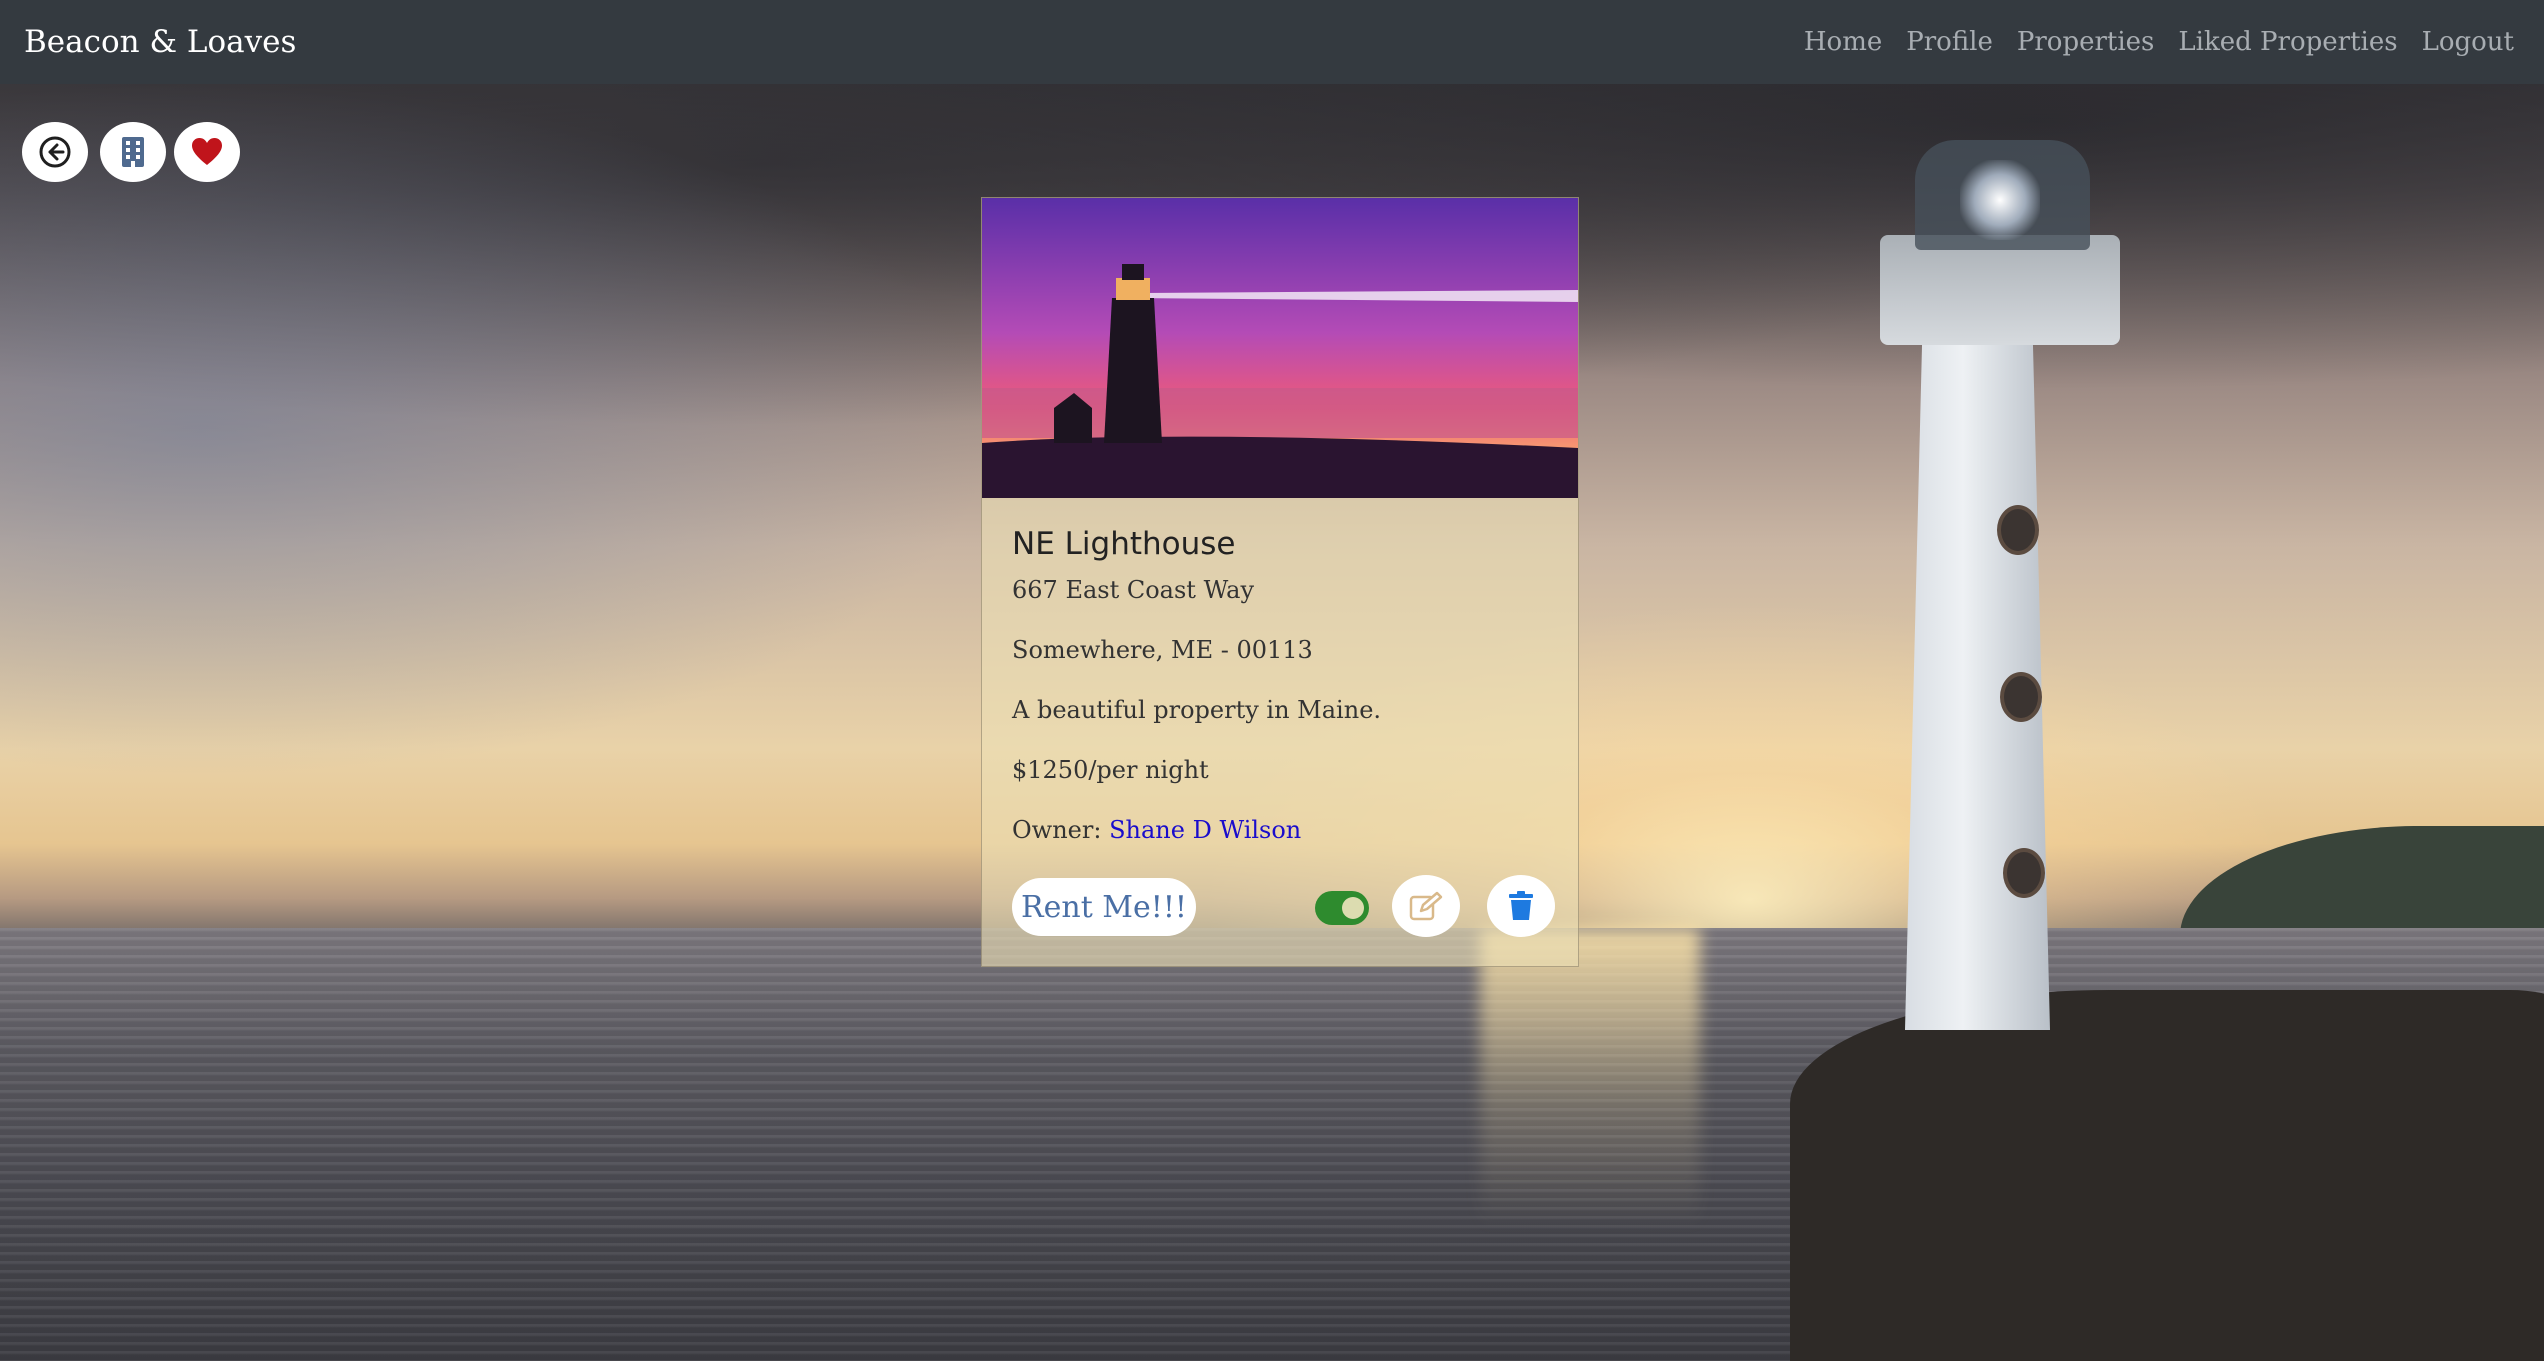  What do you see at coordinates (160, 42) in the screenshot?
I see `brand-link: Beacon & Loaves` at bounding box center [160, 42].